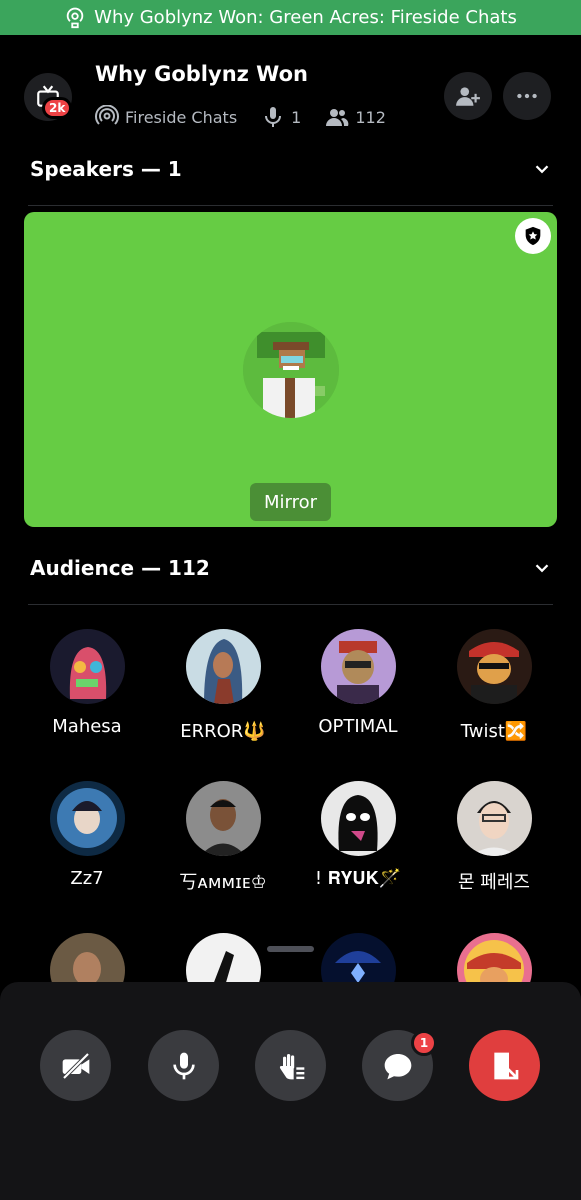 This screenshot has width=581, height=1200. I want to click on more-options-button, so click(527, 96).